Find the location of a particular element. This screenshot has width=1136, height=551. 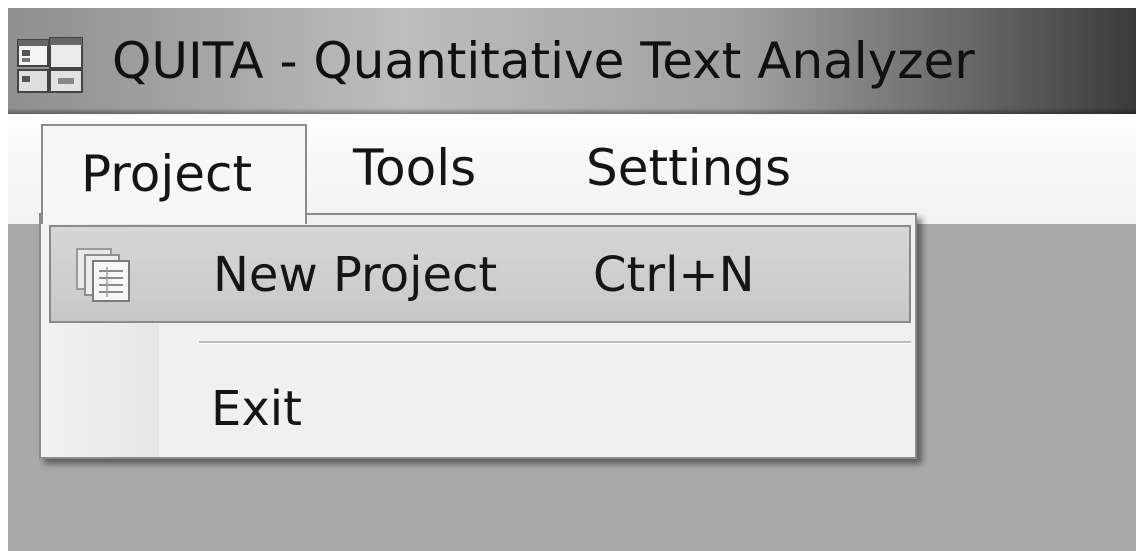

menu-item-new-project-shortcut: Ctrl+N is located at coordinates (674, 275).